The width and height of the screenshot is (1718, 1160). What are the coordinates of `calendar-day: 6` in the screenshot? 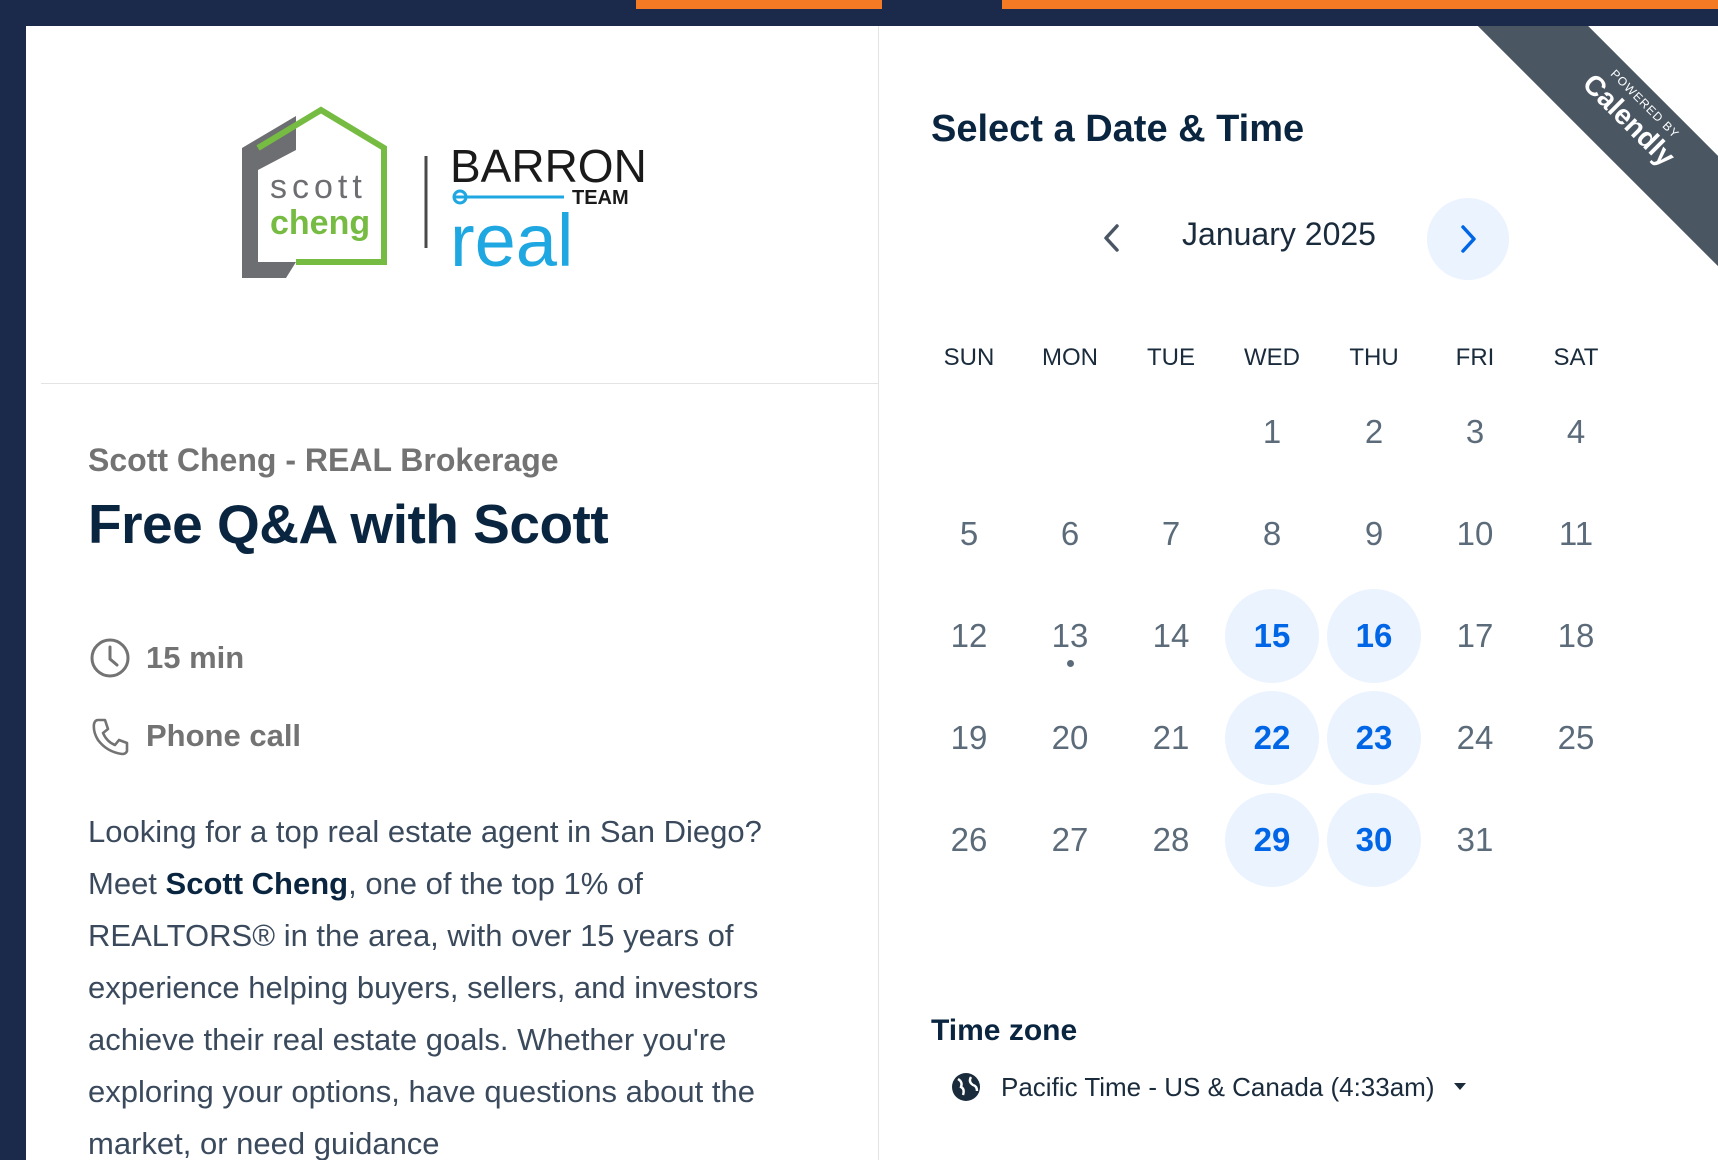 It's located at (1070, 533).